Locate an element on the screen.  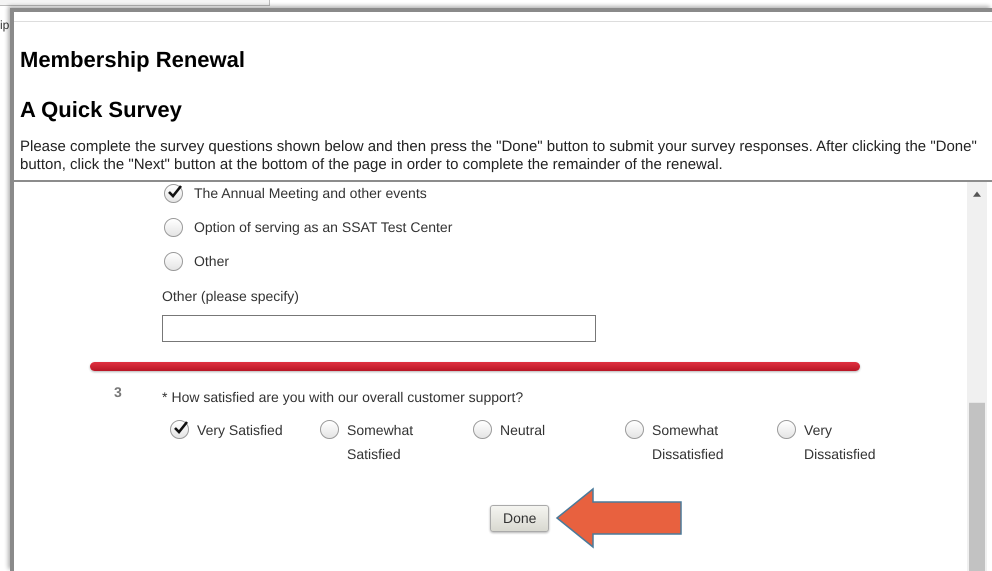
done-button: Done is located at coordinates (520, 518).